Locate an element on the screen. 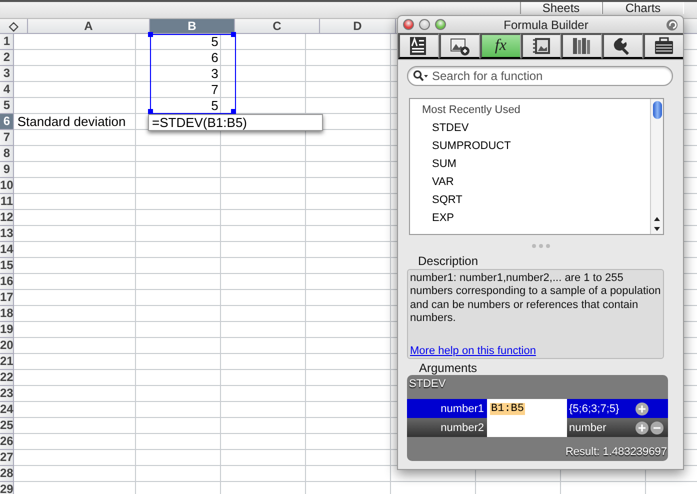 This screenshot has height=494, width=697. description-text: number1: number1,number2,... are 1 to 255 numbers corresponding to a sample of a population and can be numbers or references that contain numbers. is located at coordinates (535, 299).